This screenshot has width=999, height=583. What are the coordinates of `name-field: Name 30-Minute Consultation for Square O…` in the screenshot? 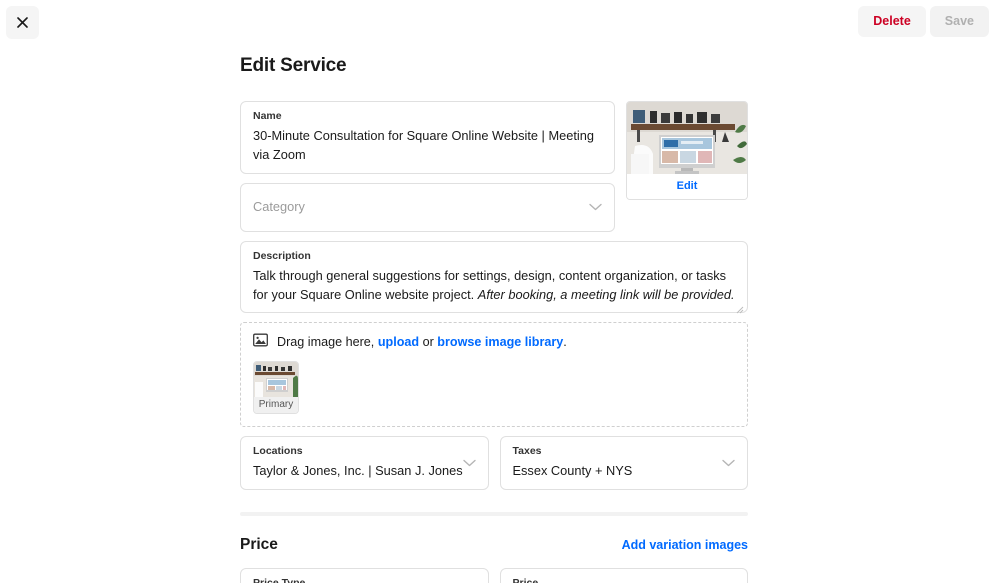 It's located at (427, 138).